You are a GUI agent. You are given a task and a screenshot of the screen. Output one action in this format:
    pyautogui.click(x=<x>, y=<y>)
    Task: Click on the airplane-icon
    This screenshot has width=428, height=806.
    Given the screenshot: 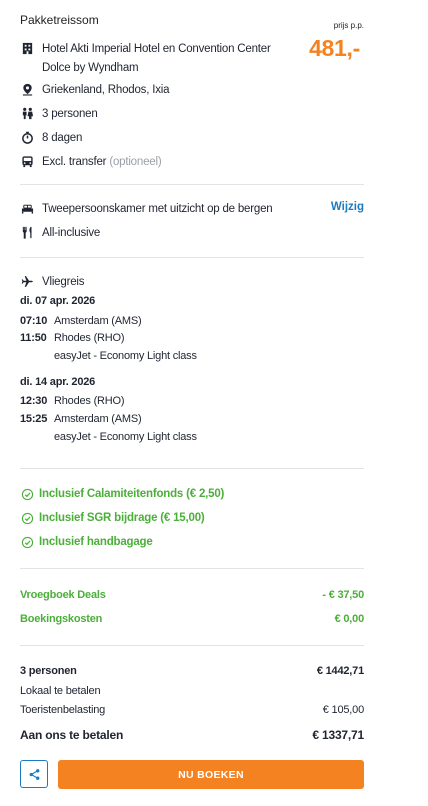 What is the action you would take?
    pyautogui.click(x=27, y=281)
    